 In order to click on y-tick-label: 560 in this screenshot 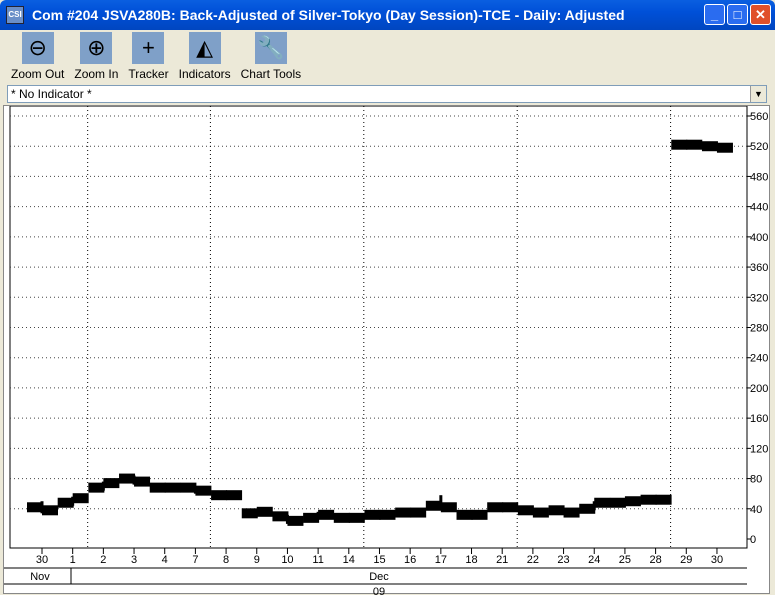, I will do `click(759, 117)`.